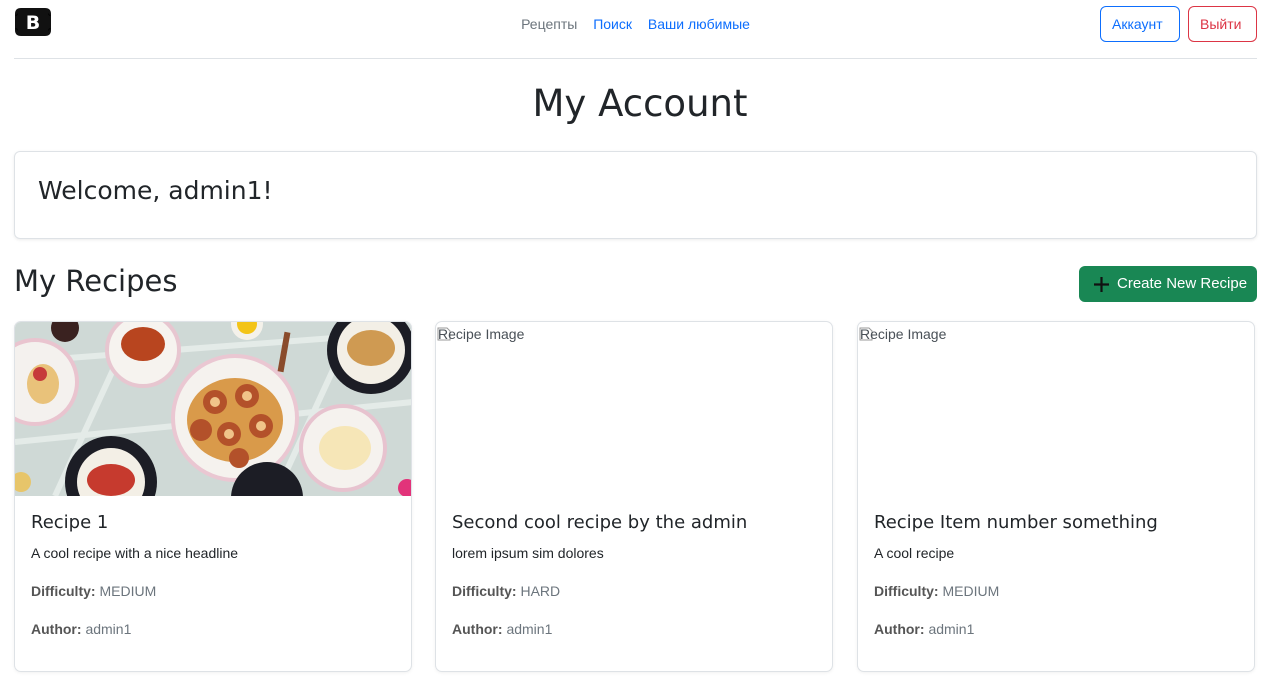  What do you see at coordinates (699, 24) in the screenshot?
I see `nav-favorites-link: Ваши любимые` at bounding box center [699, 24].